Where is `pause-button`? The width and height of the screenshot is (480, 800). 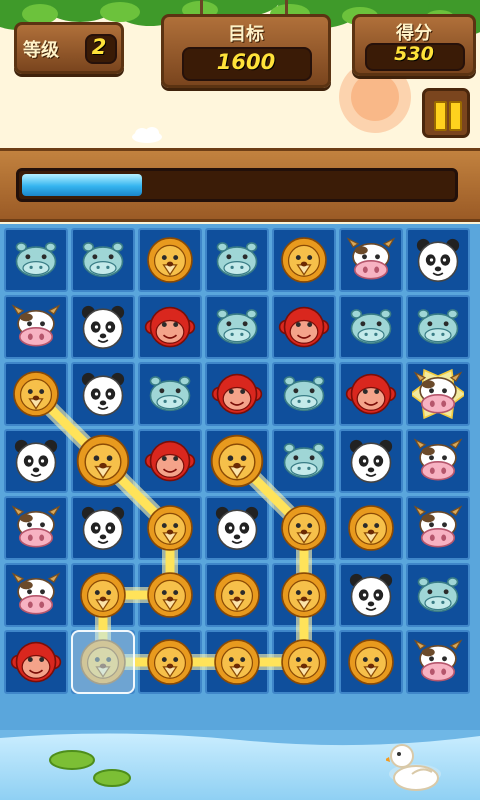
pause-button is located at coordinates (446, 113).